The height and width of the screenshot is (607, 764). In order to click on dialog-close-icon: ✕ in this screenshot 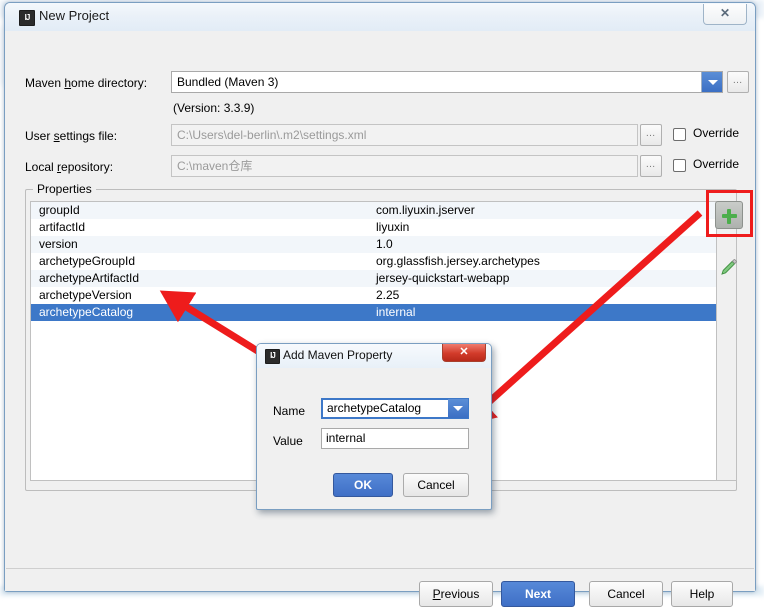, I will do `click(464, 353)`.